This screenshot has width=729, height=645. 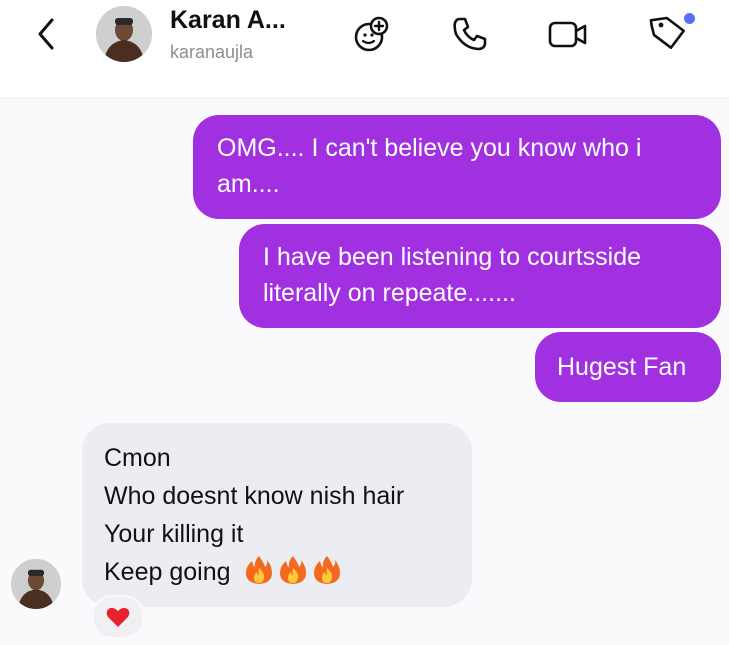 I want to click on back-arrow-icon, so click(x=46, y=34).